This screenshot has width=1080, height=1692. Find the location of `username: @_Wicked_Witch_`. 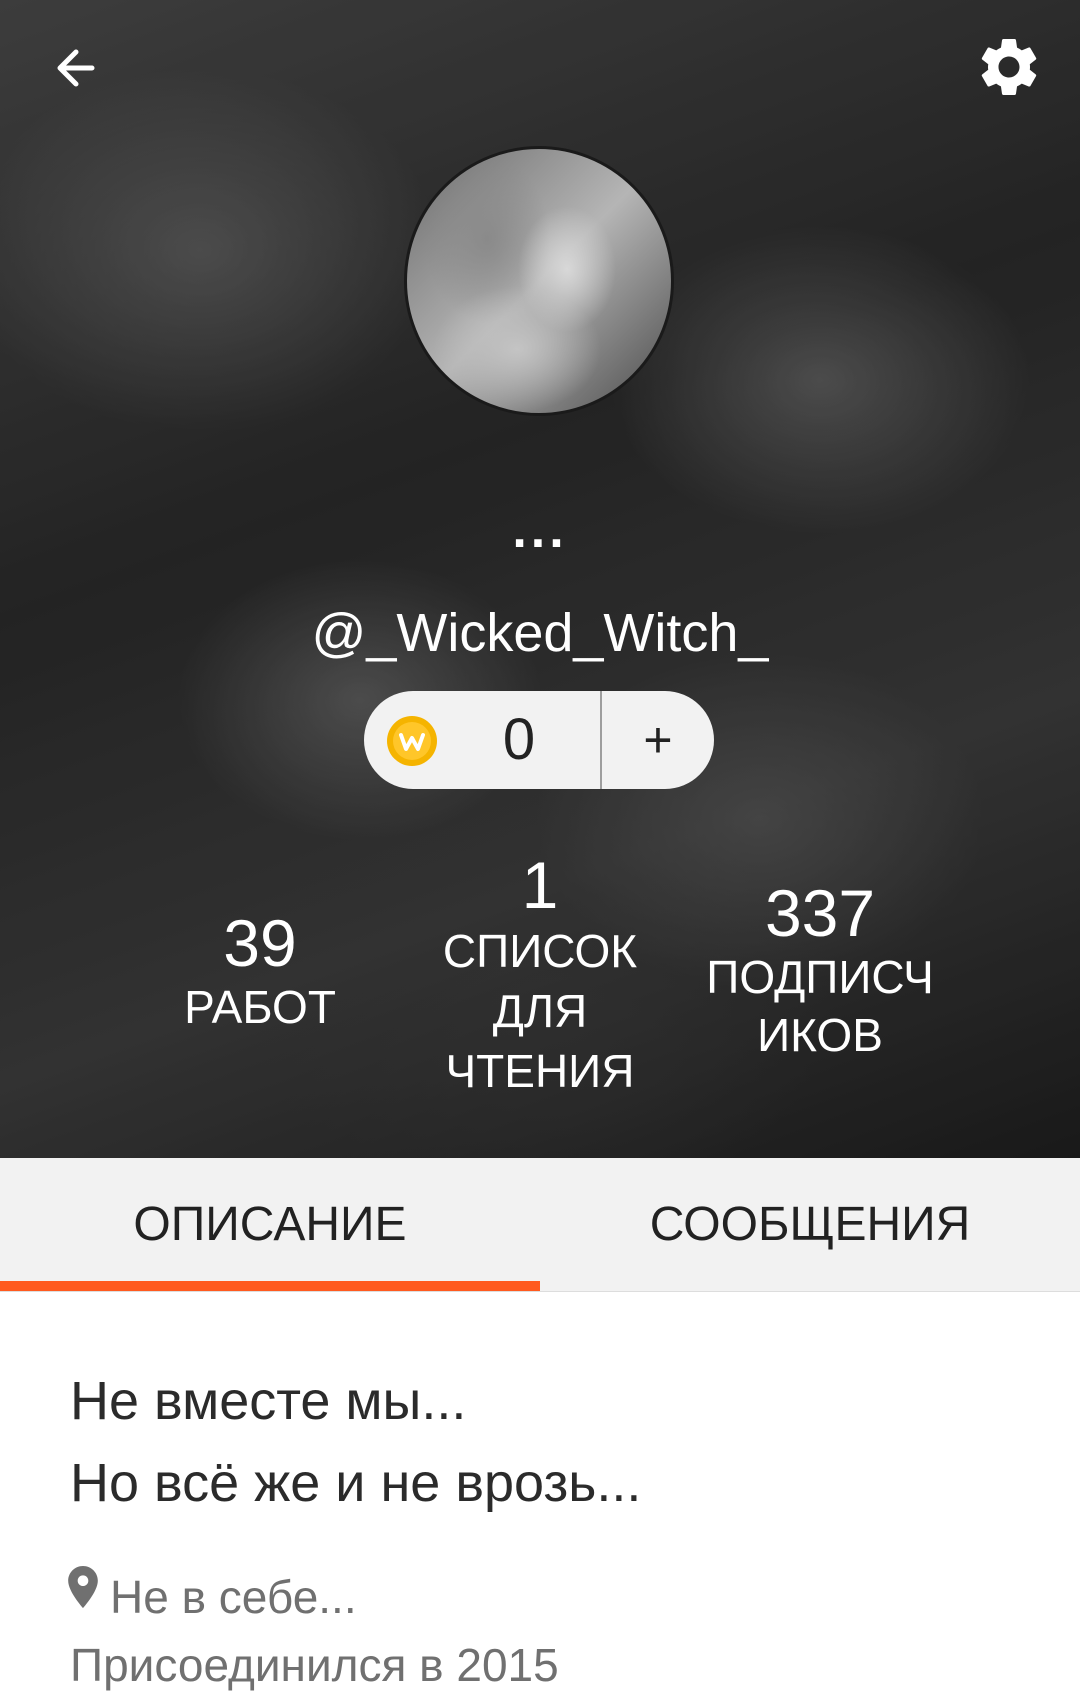

username: @_Wicked_Witch_ is located at coordinates (540, 633).